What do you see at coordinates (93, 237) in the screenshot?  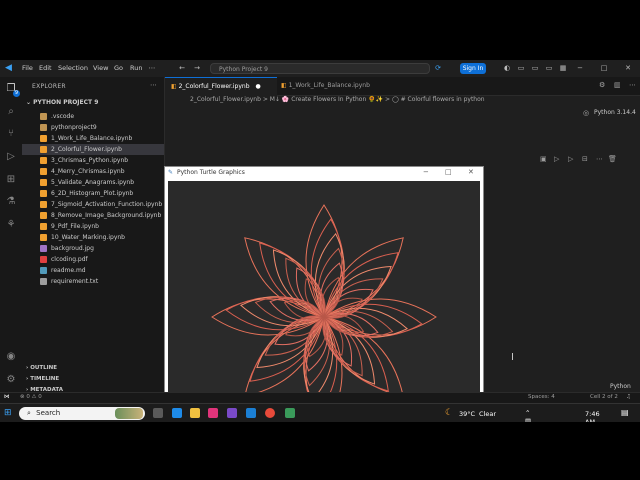 I see `file-item: 10_Water_Marking.ipynb` at bounding box center [93, 237].